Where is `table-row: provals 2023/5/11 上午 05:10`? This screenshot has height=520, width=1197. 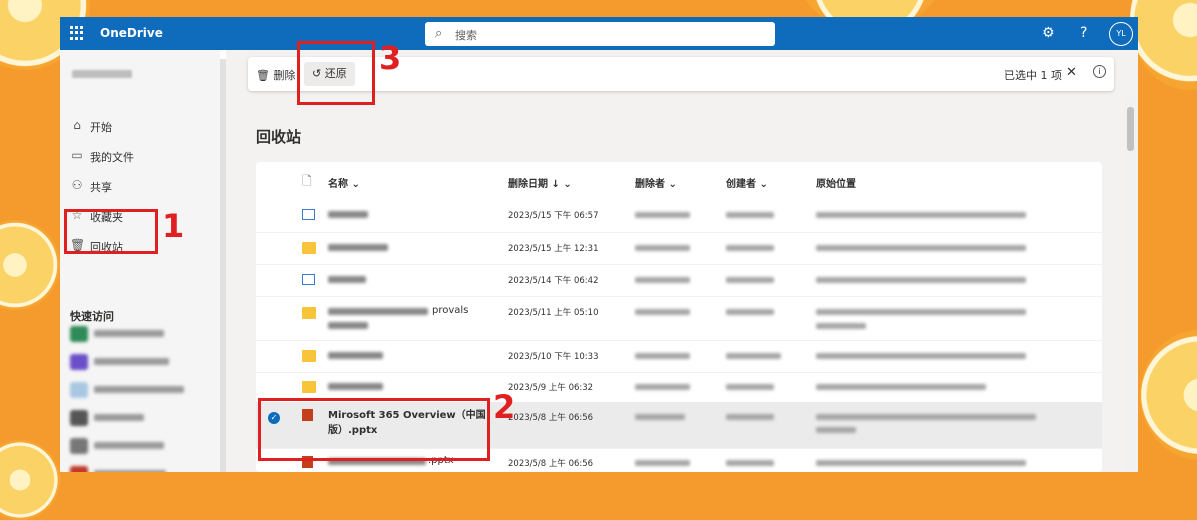 table-row: provals 2023/5/11 上午 05:10 is located at coordinates (679, 318).